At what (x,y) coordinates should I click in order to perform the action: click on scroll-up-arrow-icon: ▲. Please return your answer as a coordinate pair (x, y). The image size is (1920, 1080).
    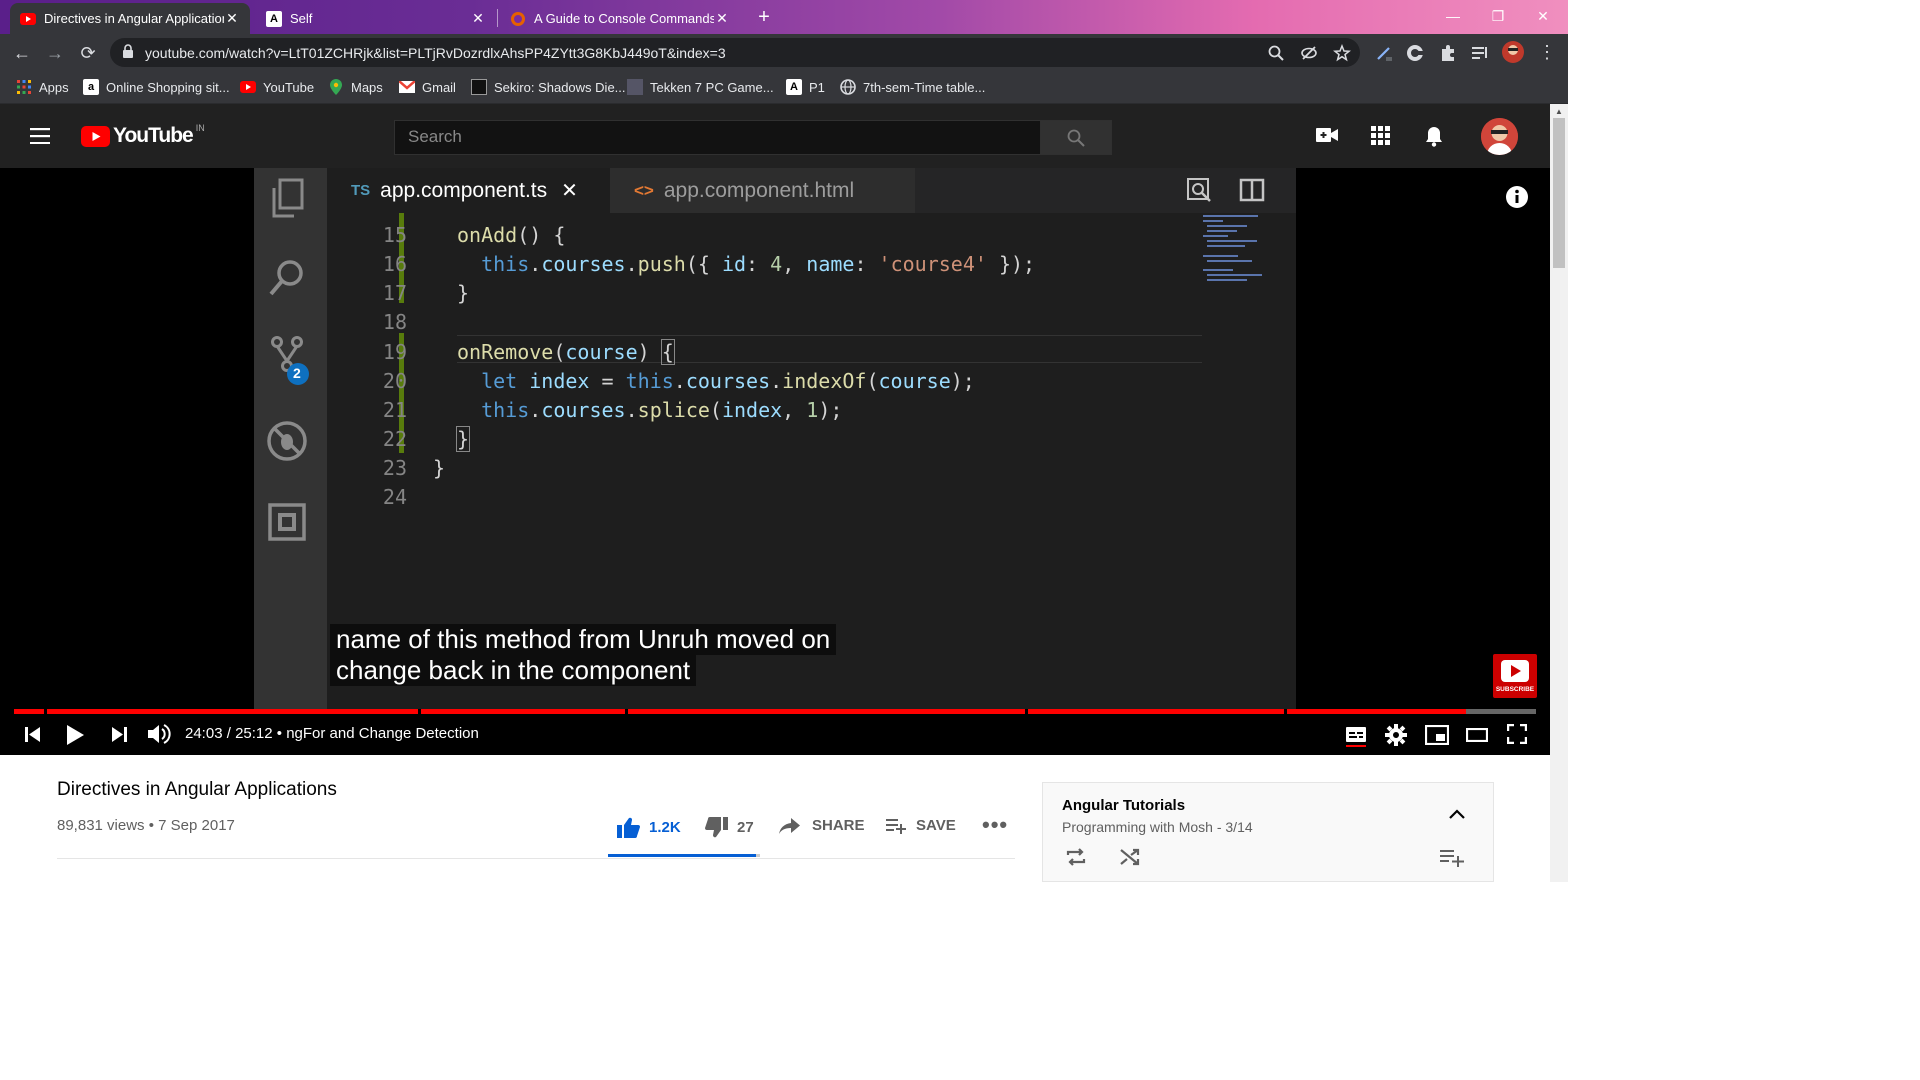
    Looking at the image, I should click on (1559, 111).